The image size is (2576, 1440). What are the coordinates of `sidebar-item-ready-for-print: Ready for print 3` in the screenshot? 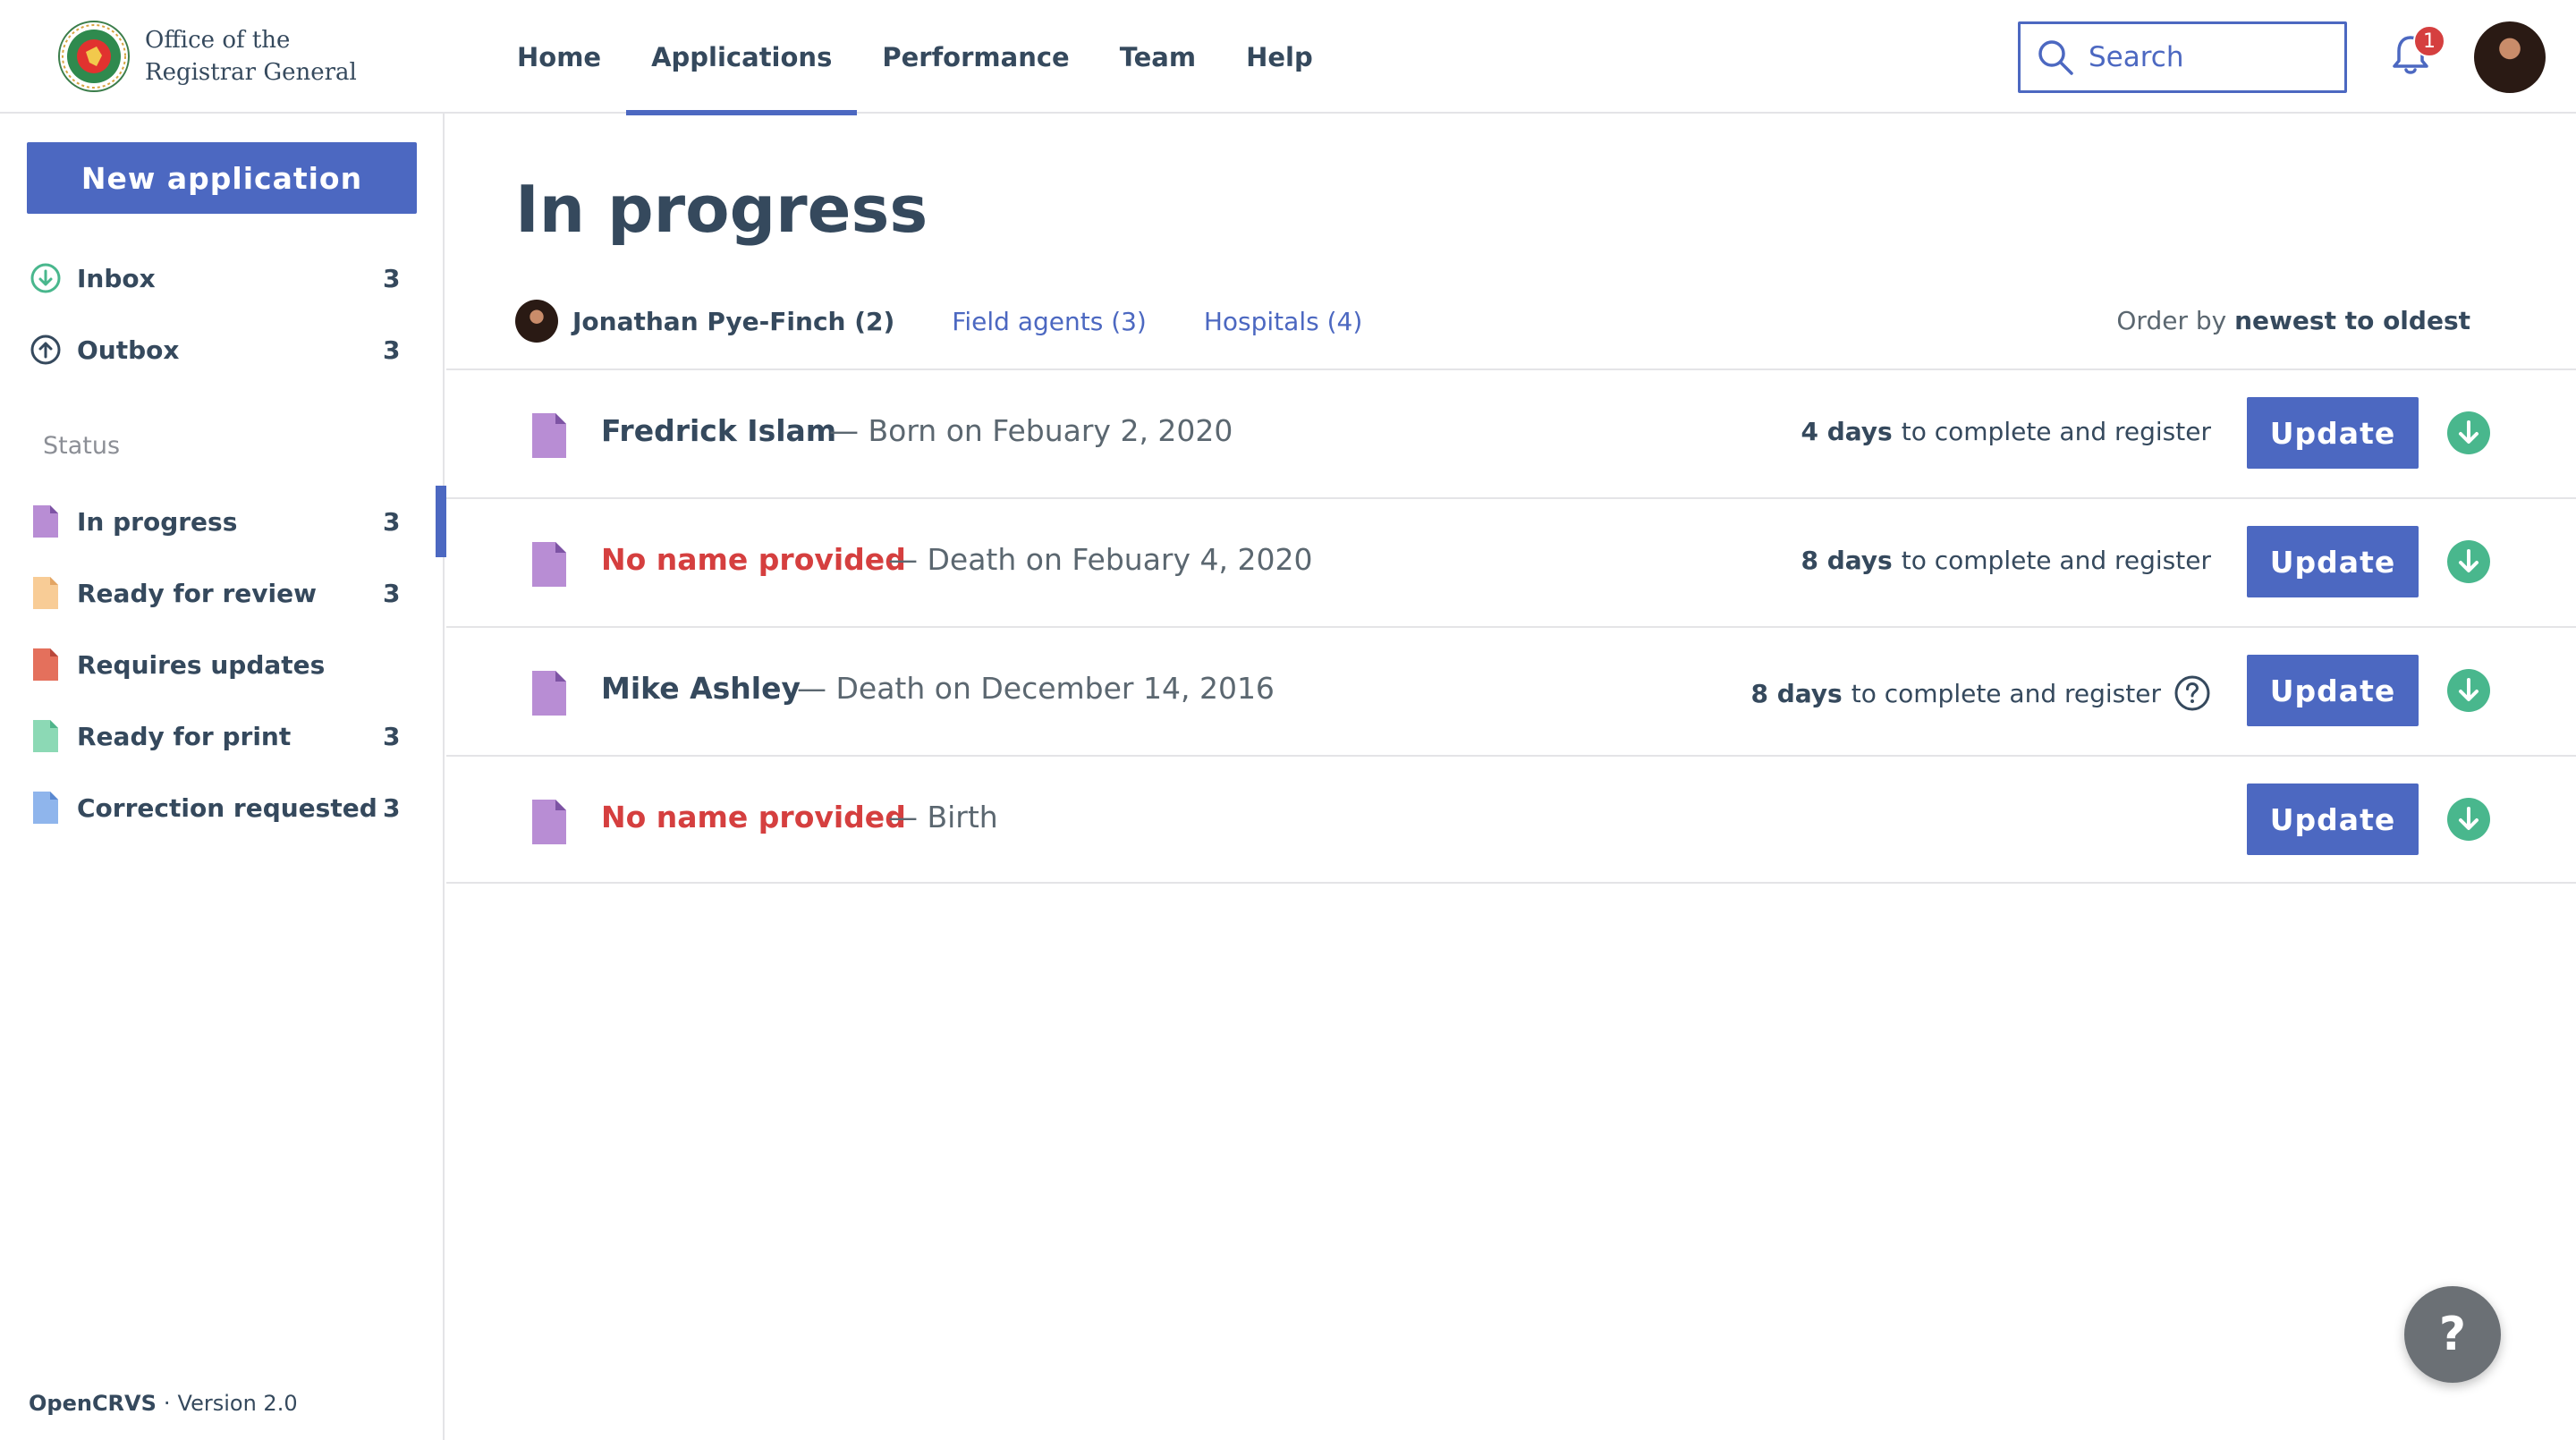 It's located at (222, 736).